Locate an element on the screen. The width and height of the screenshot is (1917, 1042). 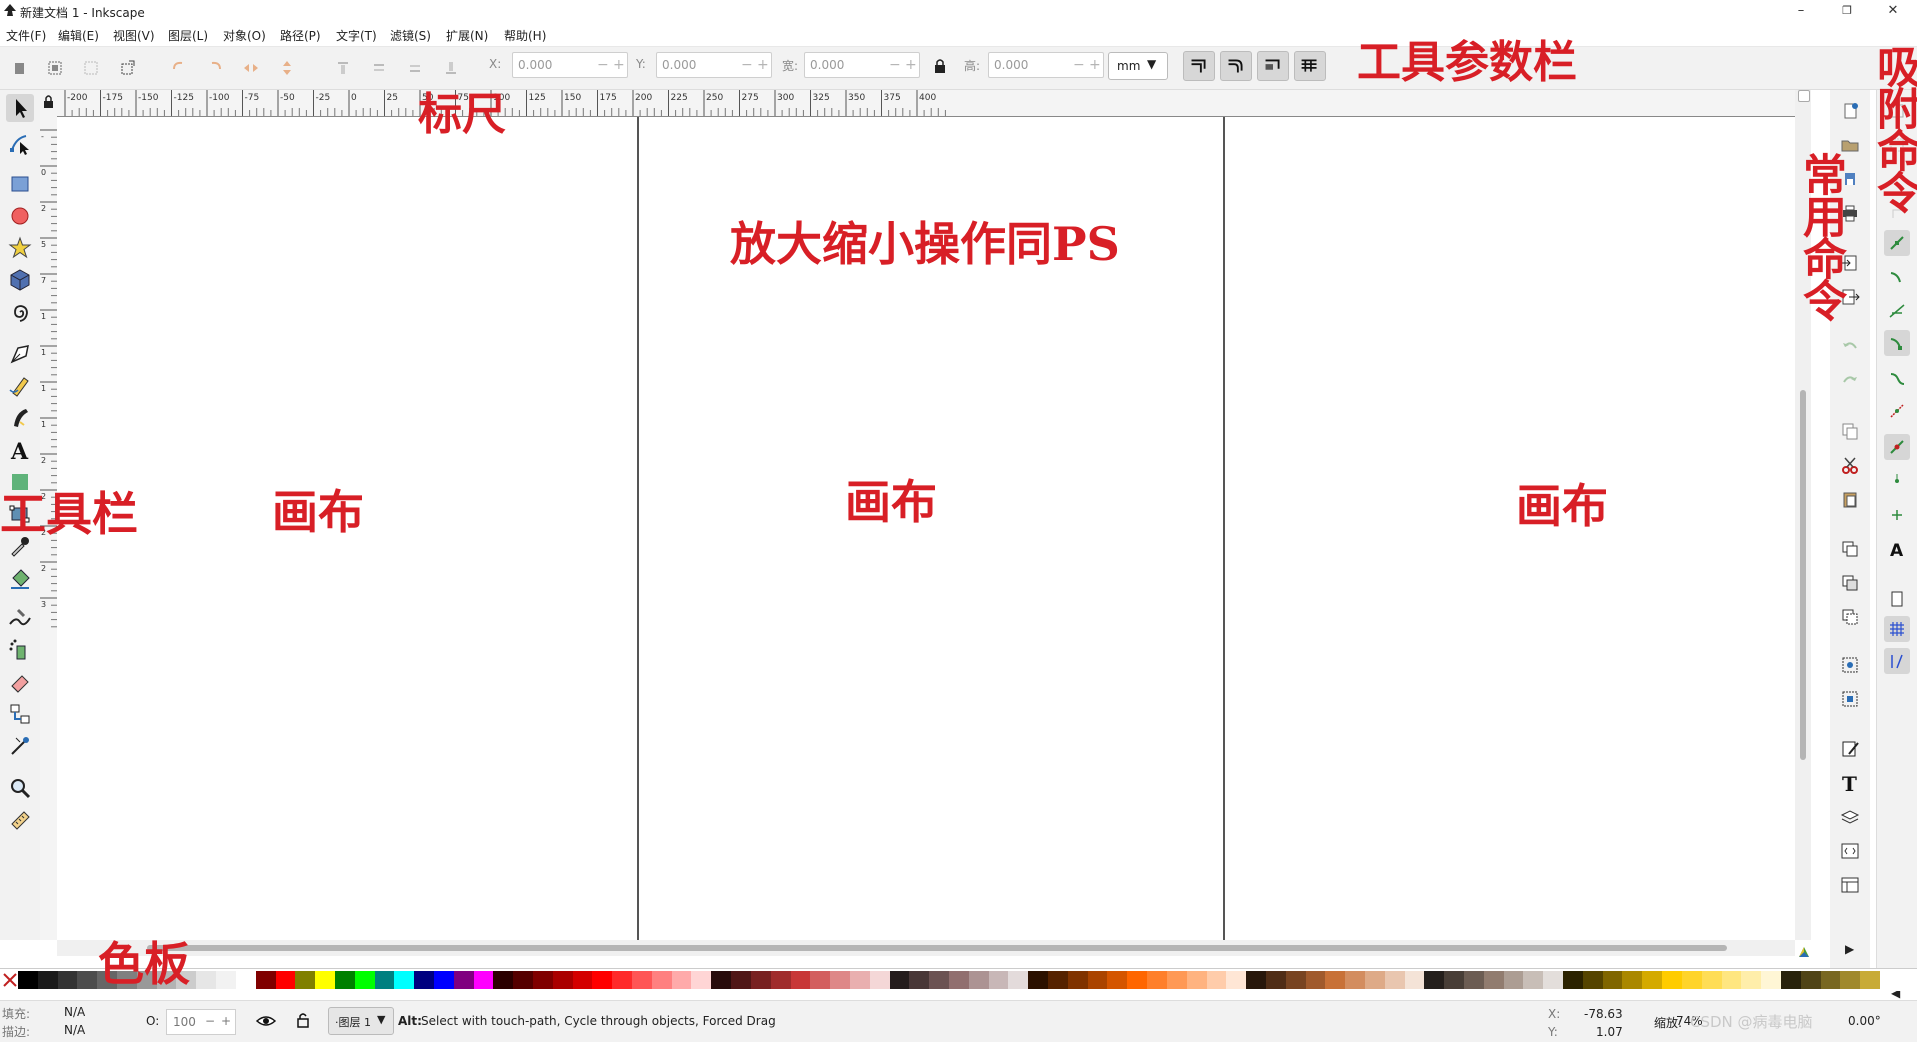
pen-tool-icon is located at coordinates (20, 354).